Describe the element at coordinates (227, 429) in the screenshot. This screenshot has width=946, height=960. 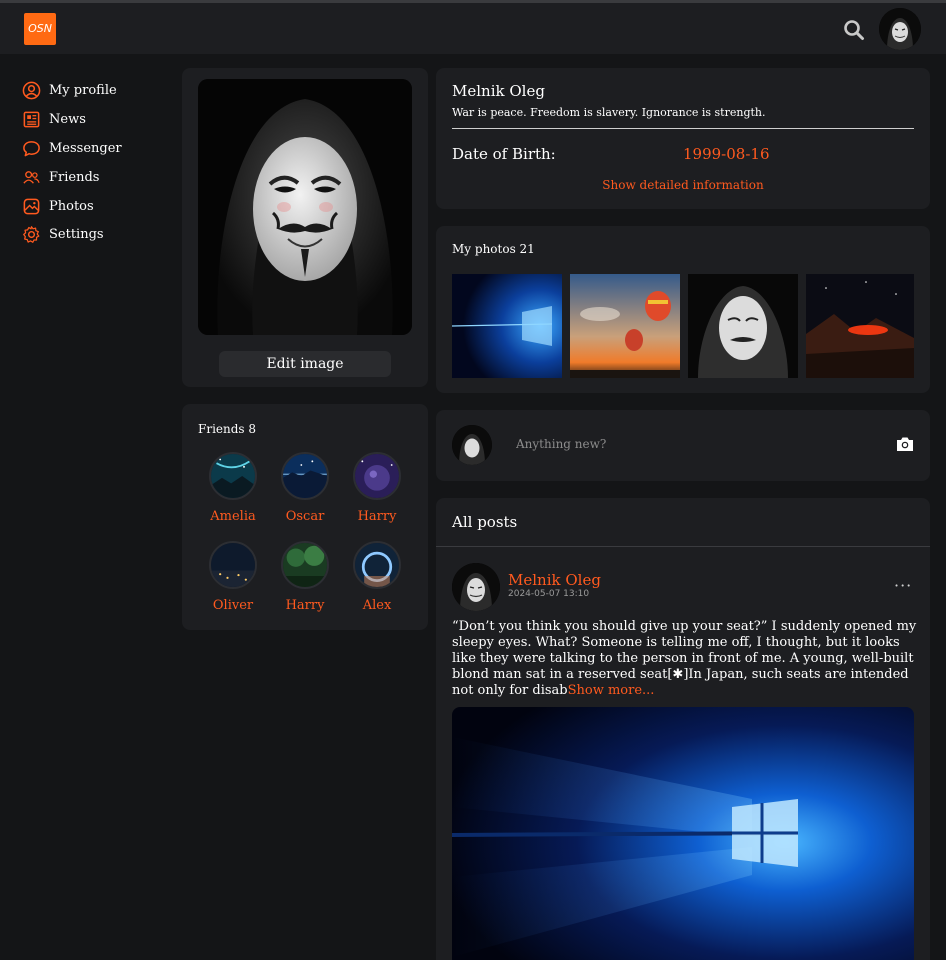
I see `friends-title: Friends 8` at that location.